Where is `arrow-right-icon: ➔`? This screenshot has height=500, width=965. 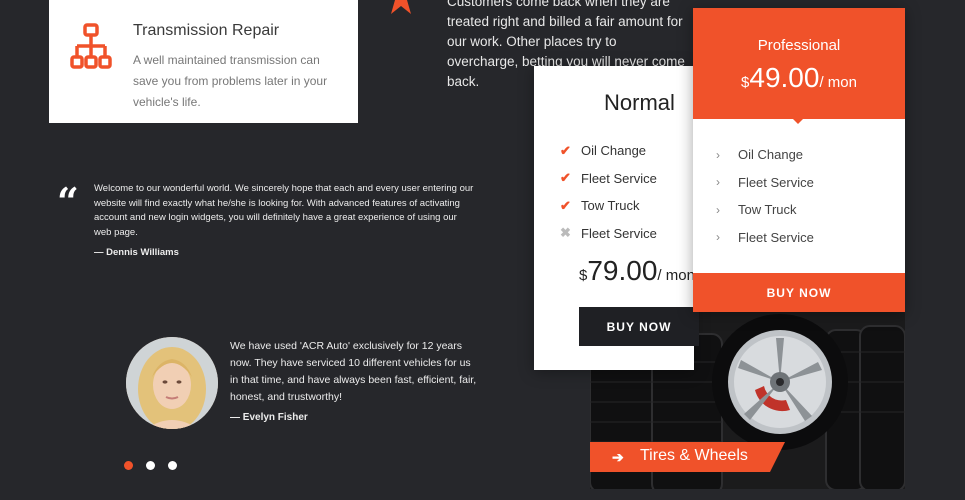 arrow-right-icon: ➔ is located at coordinates (618, 457).